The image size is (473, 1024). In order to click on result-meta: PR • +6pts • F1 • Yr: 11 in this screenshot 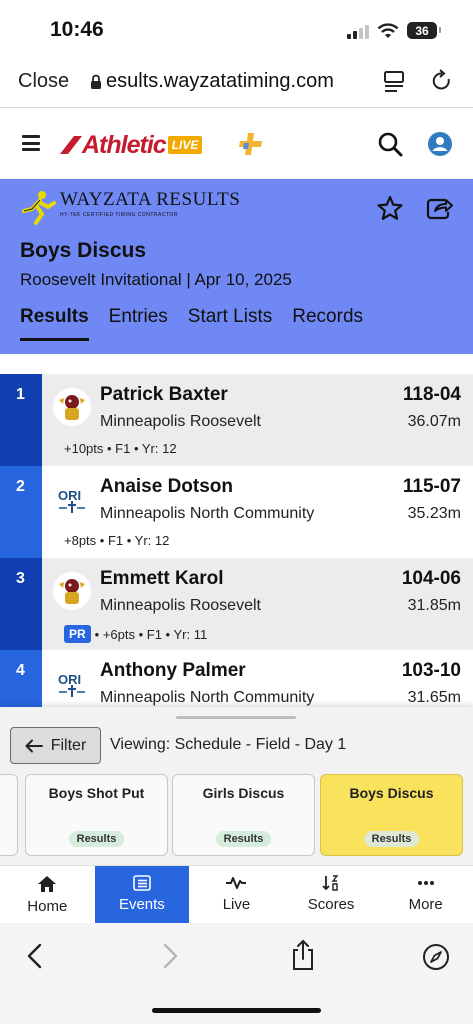, I will do `click(135, 634)`.